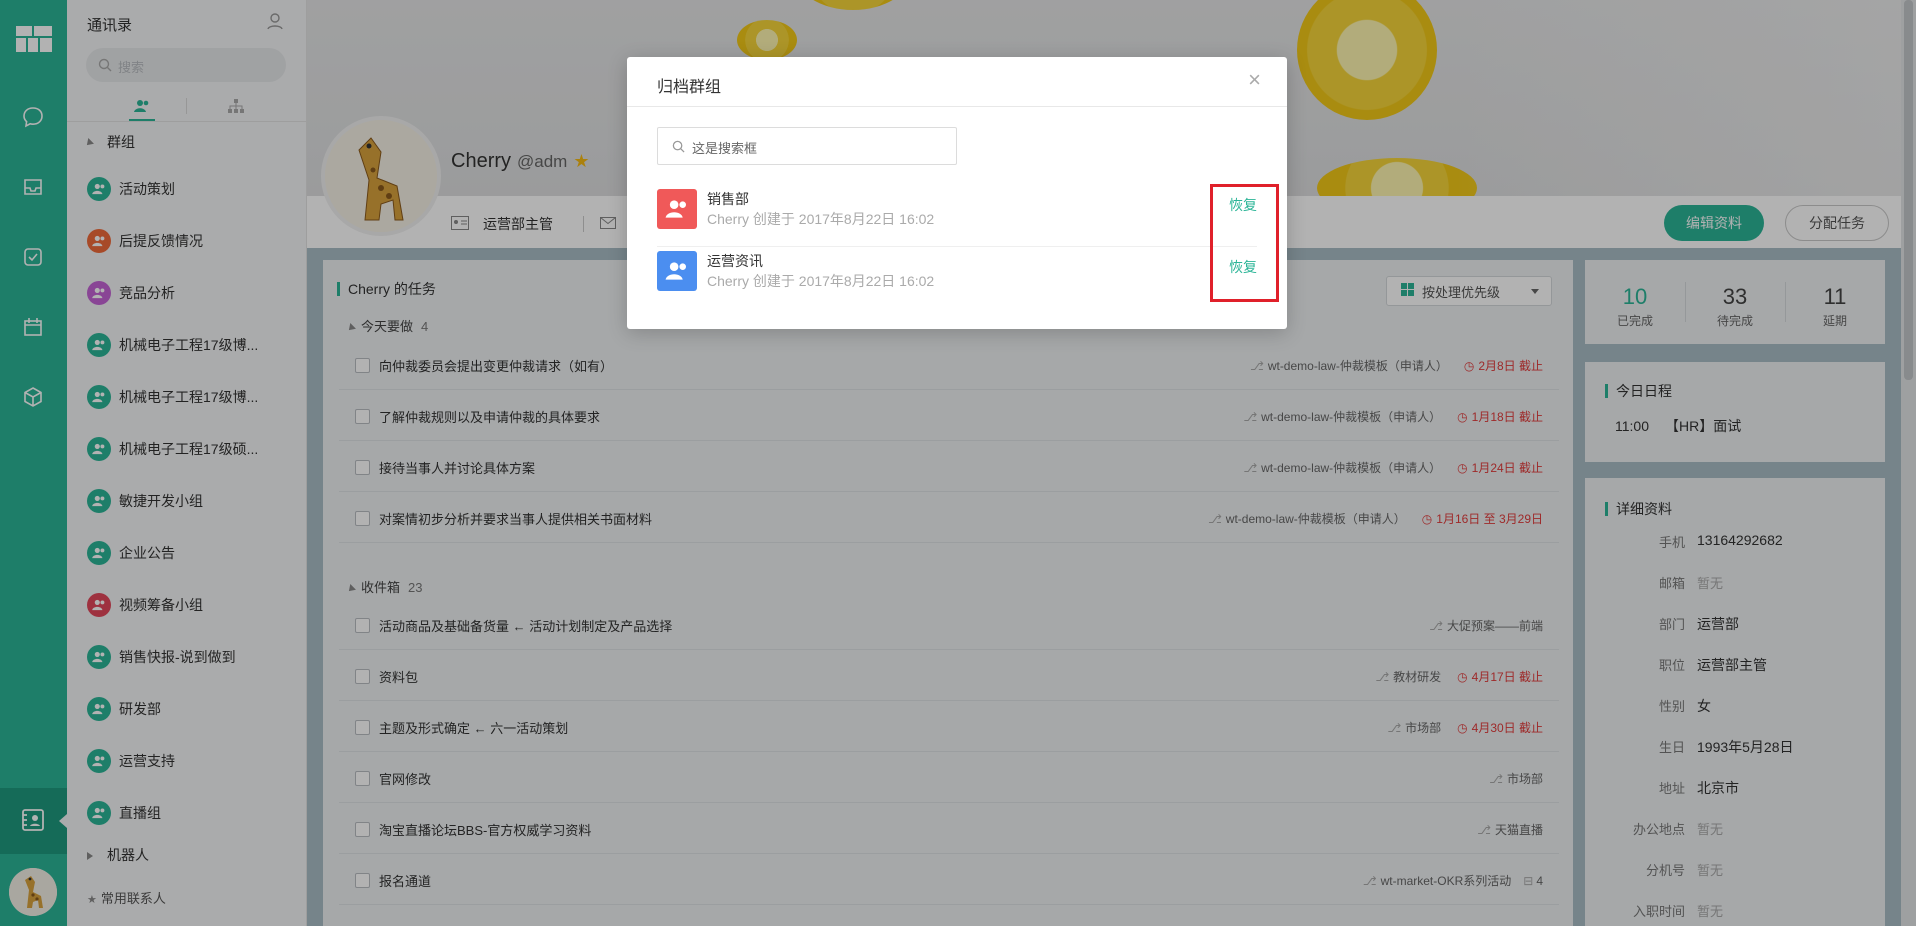 The image size is (1916, 926). What do you see at coordinates (678, 148) in the screenshot?
I see `search-icon` at bounding box center [678, 148].